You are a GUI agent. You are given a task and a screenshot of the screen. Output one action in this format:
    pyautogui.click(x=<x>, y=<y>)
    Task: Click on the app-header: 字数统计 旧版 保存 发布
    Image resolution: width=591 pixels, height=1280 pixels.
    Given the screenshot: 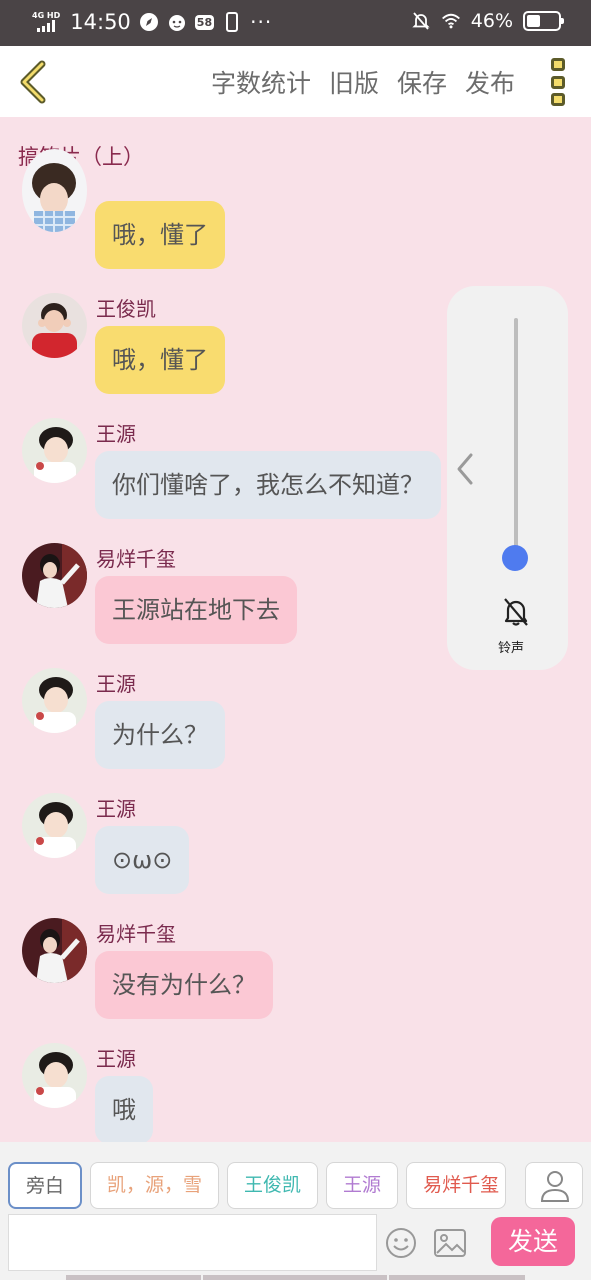 What is the action you would take?
    pyautogui.click(x=295, y=81)
    